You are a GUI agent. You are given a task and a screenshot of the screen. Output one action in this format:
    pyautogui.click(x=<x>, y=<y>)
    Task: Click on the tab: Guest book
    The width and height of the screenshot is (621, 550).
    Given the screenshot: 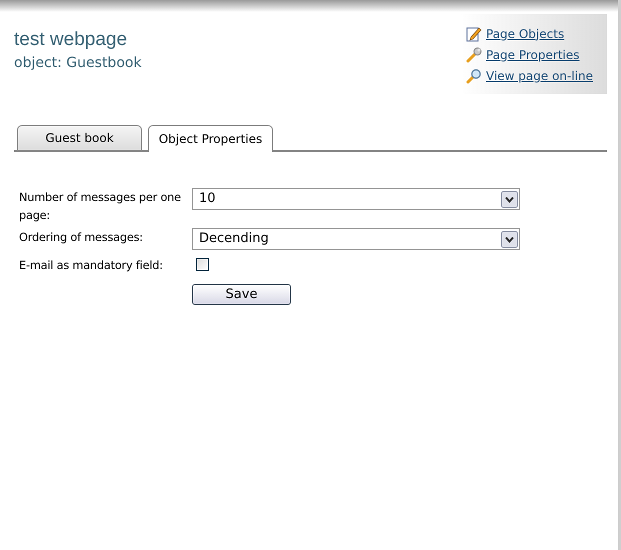 What is the action you would take?
    pyautogui.click(x=79, y=137)
    